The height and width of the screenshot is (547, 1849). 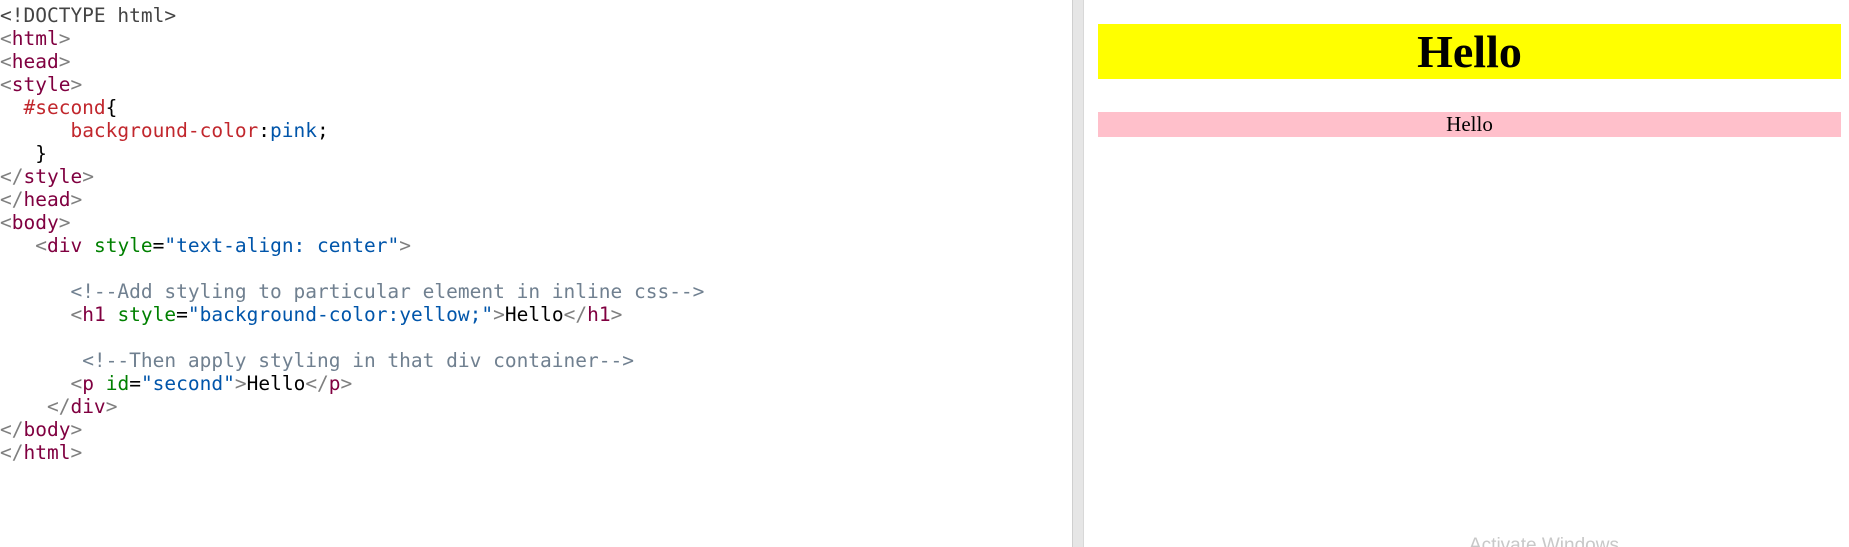 I want to click on code-token: ;, so click(x=323, y=130).